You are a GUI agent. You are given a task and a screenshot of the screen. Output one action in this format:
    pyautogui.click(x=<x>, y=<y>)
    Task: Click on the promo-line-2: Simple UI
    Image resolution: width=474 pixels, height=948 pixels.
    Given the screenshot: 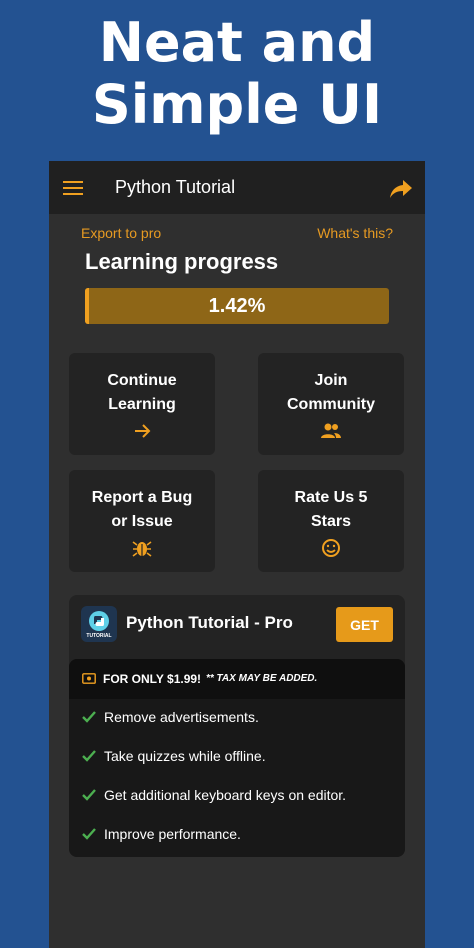 What is the action you would take?
    pyautogui.click(x=237, y=104)
    